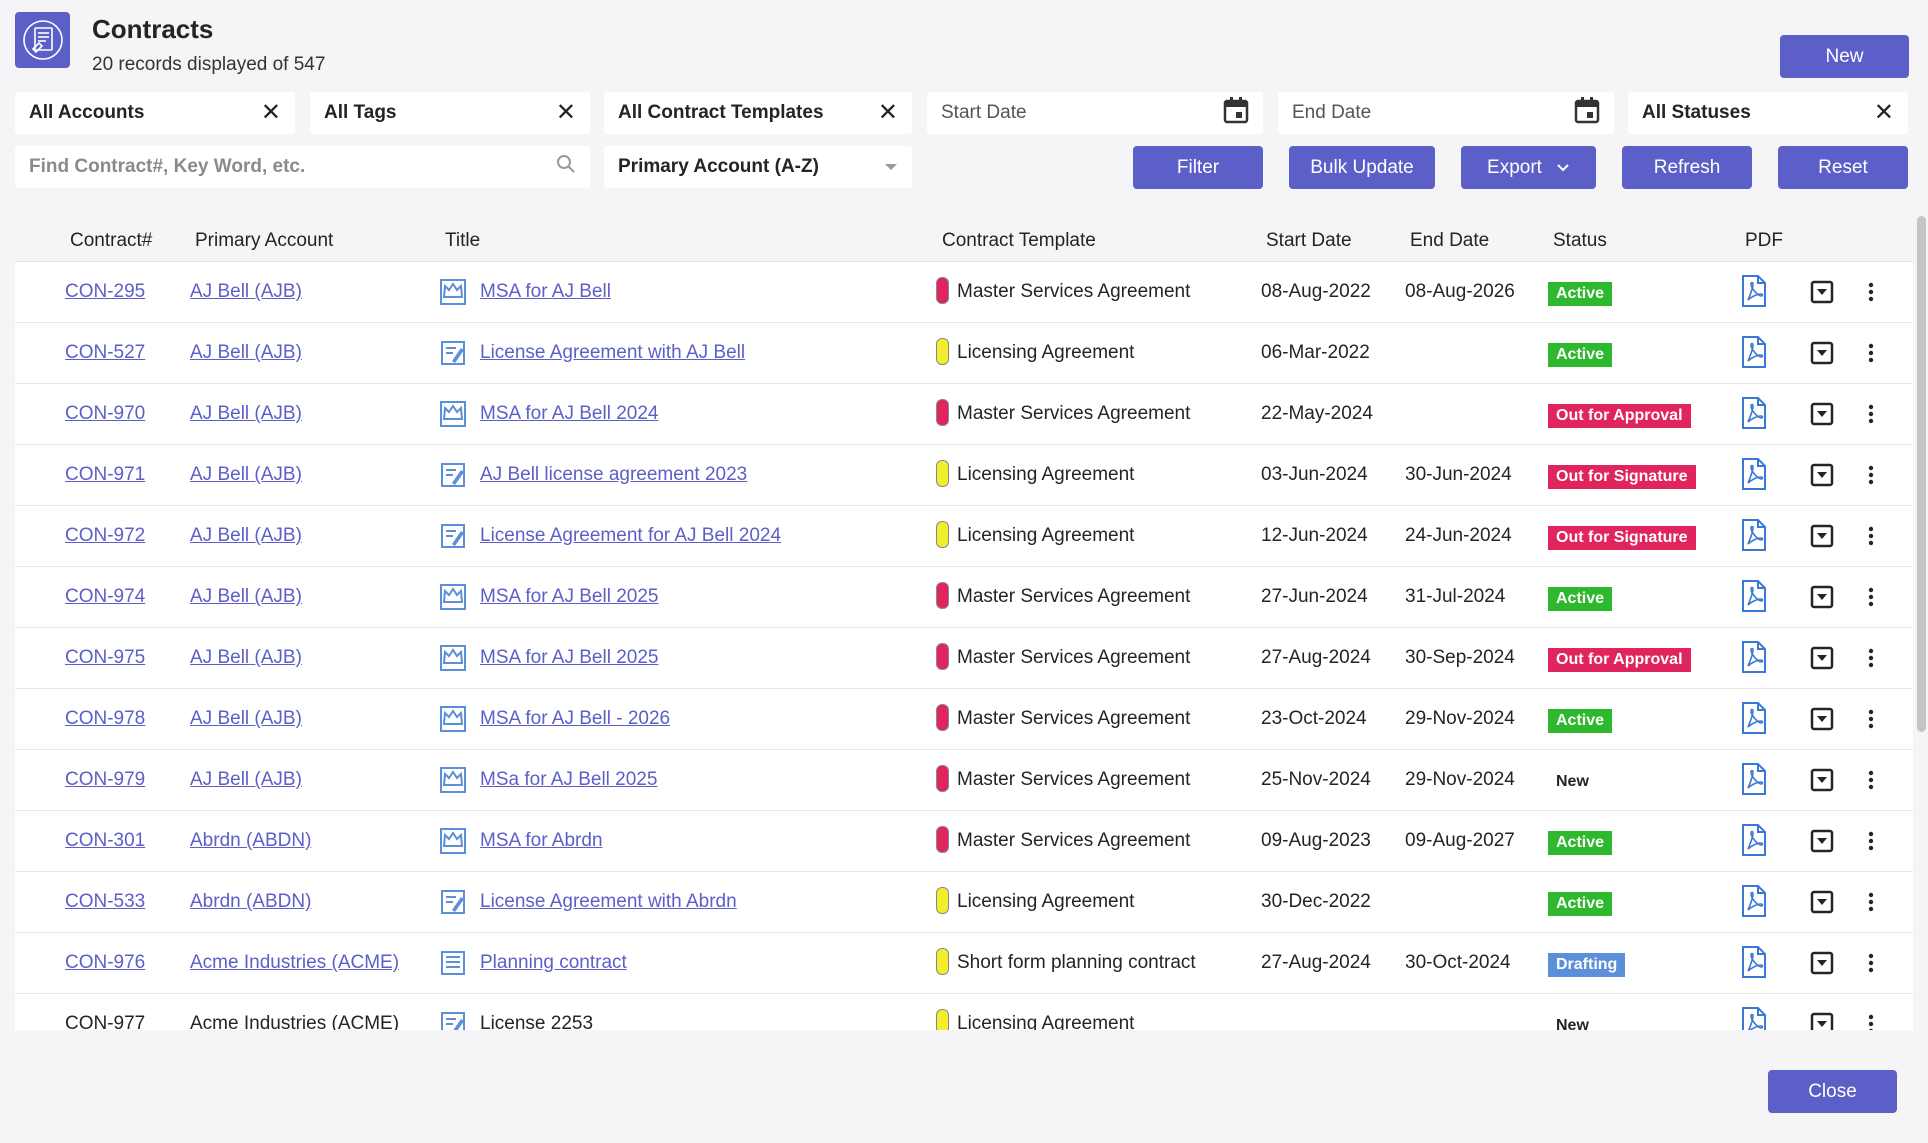 Image resolution: width=1928 pixels, height=1143 pixels. What do you see at coordinates (1580, 241) in the screenshot?
I see `column-header: Status` at bounding box center [1580, 241].